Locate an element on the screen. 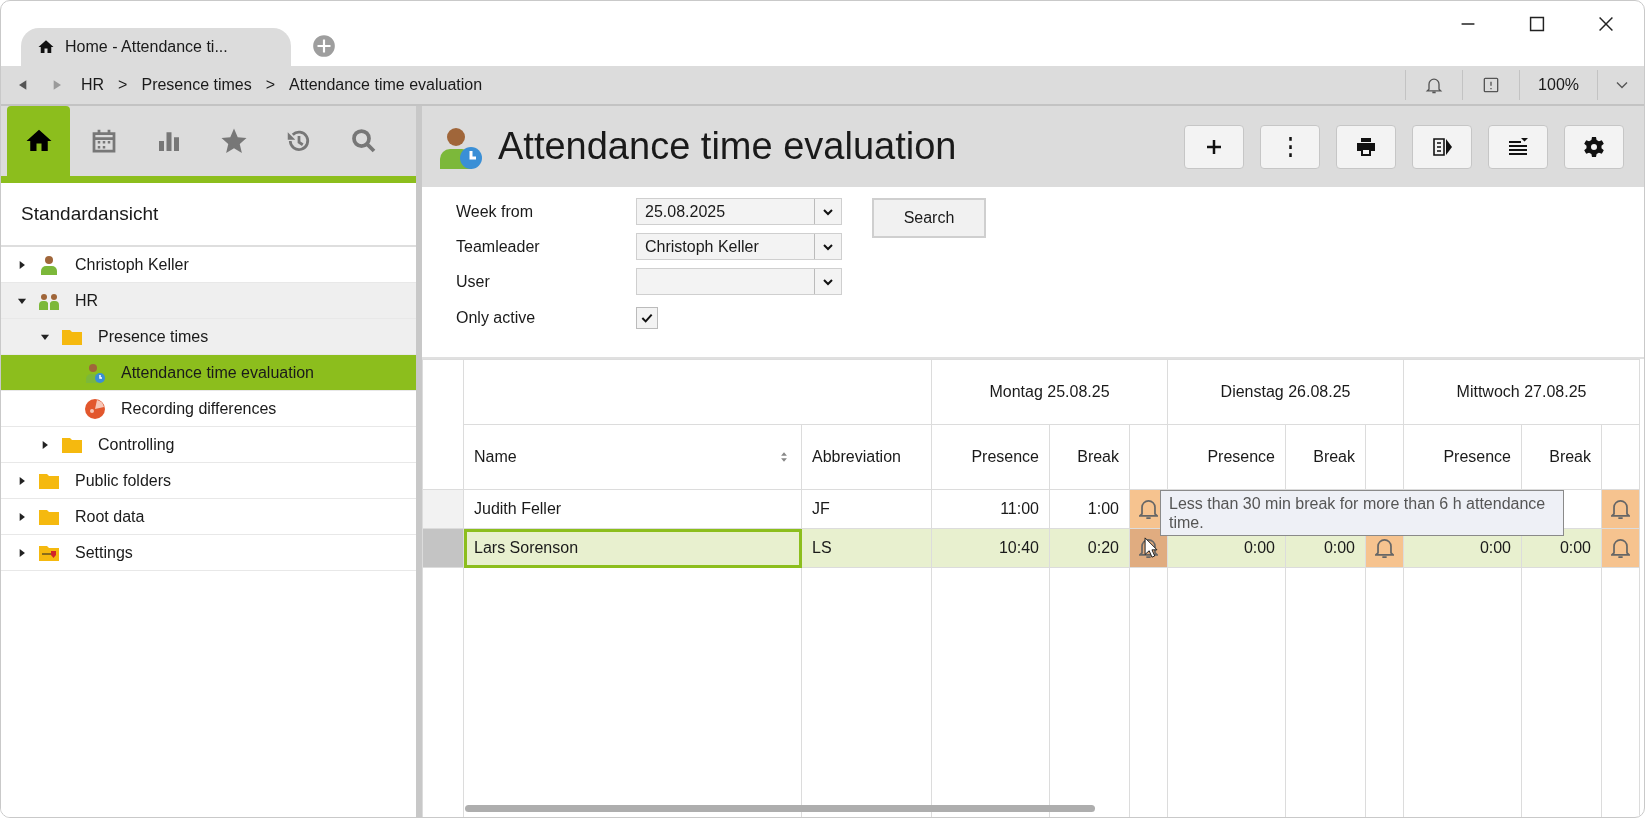 This screenshot has height=818, width=1645. tree-item: HR is located at coordinates (208, 301).